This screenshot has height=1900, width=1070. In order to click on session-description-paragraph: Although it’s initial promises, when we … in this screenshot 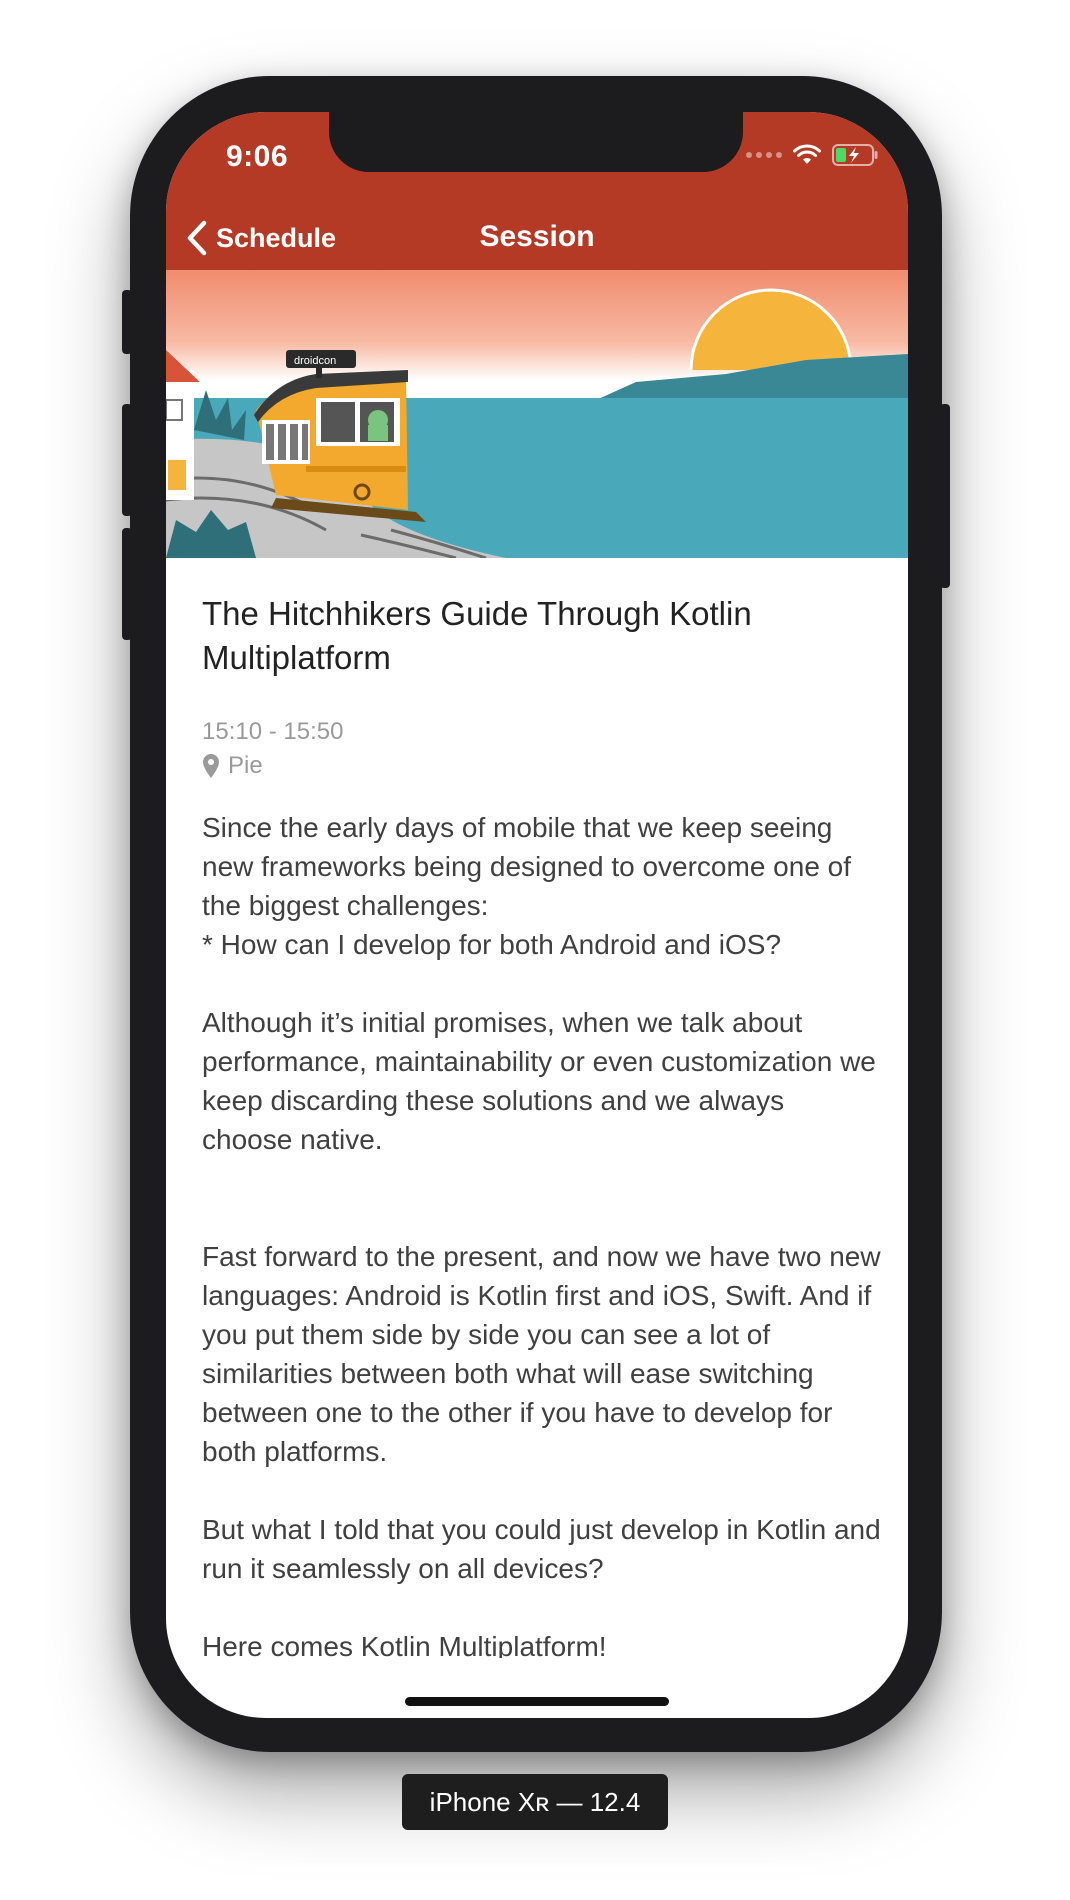, I will do `click(539, 1081)`.